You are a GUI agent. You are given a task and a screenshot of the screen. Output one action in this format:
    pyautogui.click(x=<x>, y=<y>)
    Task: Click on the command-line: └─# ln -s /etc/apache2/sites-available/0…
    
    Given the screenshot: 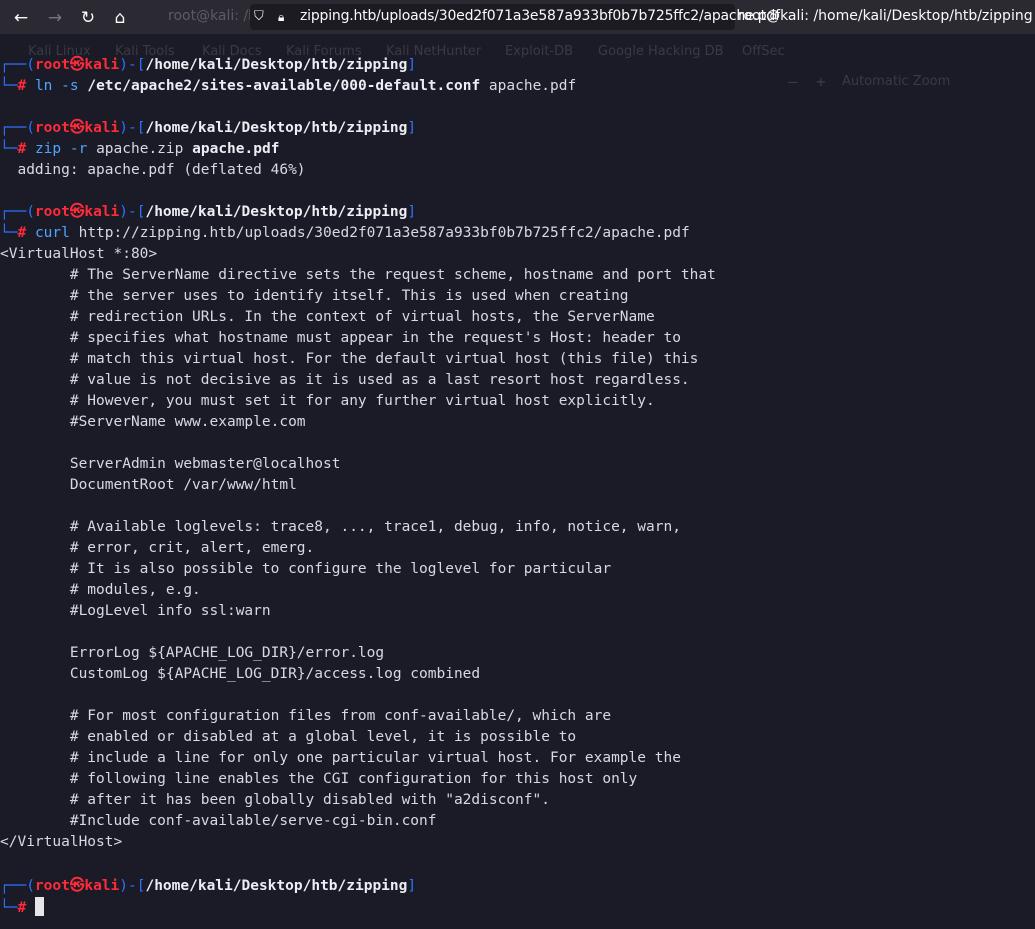 What is the action you would take?
    pyautogui.click(x=288, y=86)
    